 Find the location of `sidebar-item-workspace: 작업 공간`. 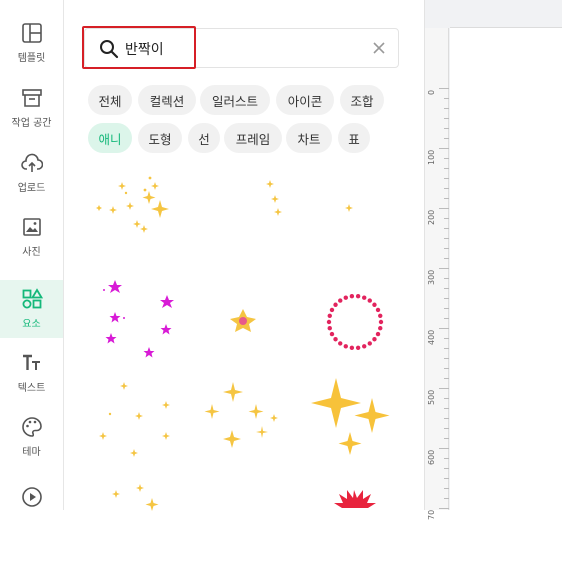

sidebar-item-workspace: 작업 공간 is located at coordinates (31, 108).